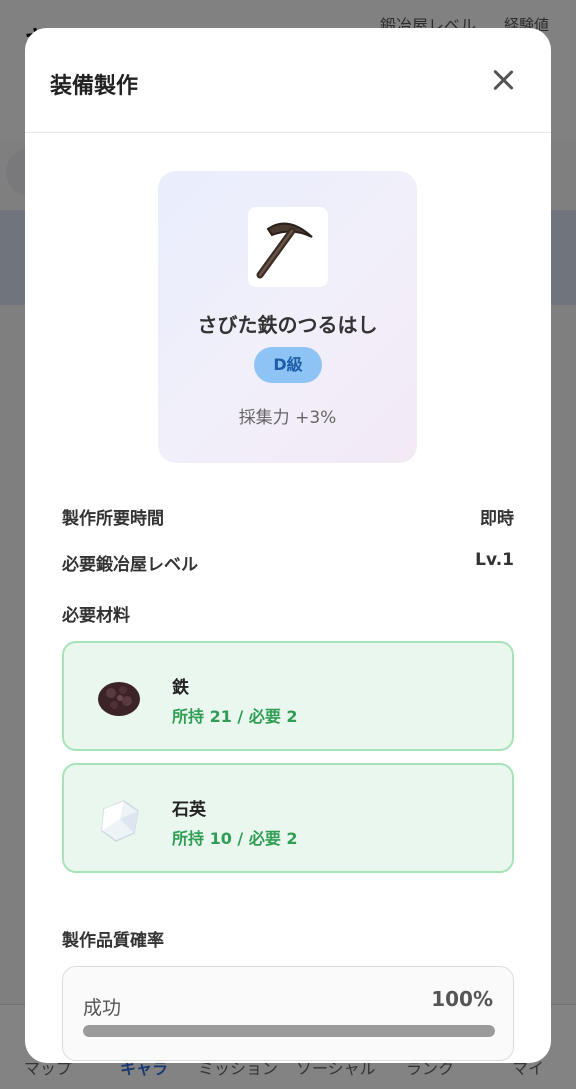 This screenshot has height=1089, width=576. What do you see at coordinates (235, 838) in the screenshot?
I see `material-count: 所持 10 / 必要 2` at bounding box center [235, 838].